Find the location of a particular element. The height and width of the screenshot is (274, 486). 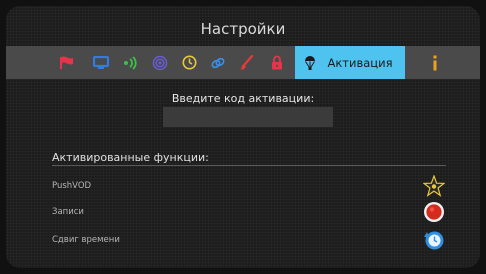

record-icon is located at coordinates (434, 212).